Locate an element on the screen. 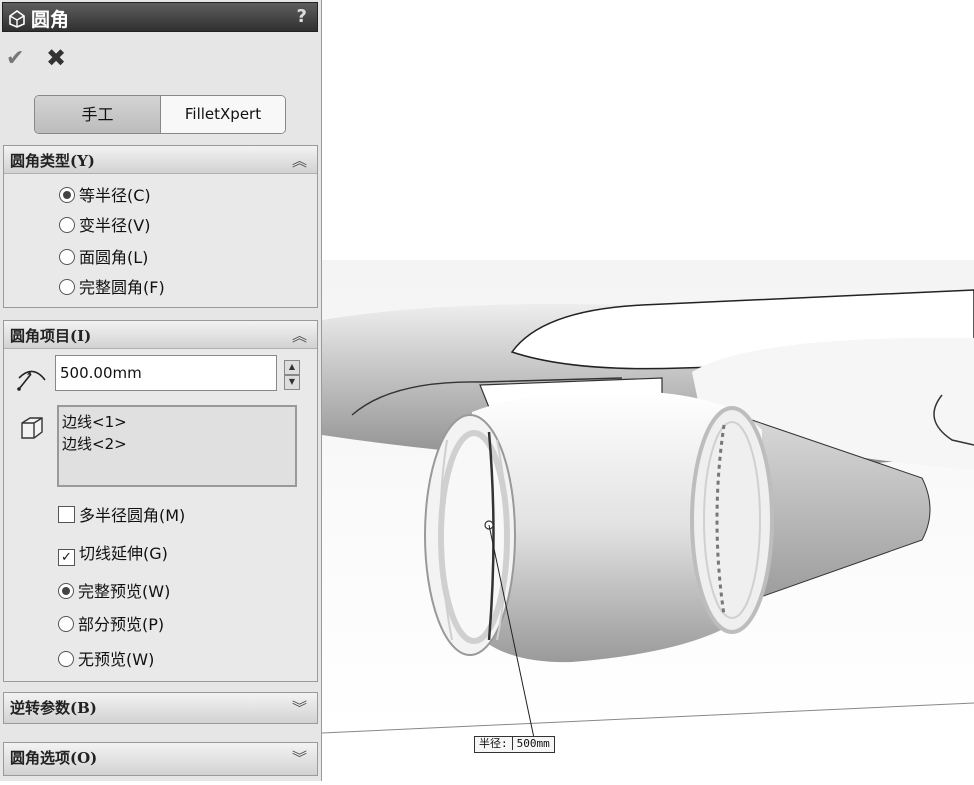 Image resolution: width=974 pixels, height=785 pixels. fillet-type-group: 圆角类型(Y) ︽ 等半径(C) 变半径(V) 面圆角(L) 完整圆角(F) is located at coordinates (160, 226).